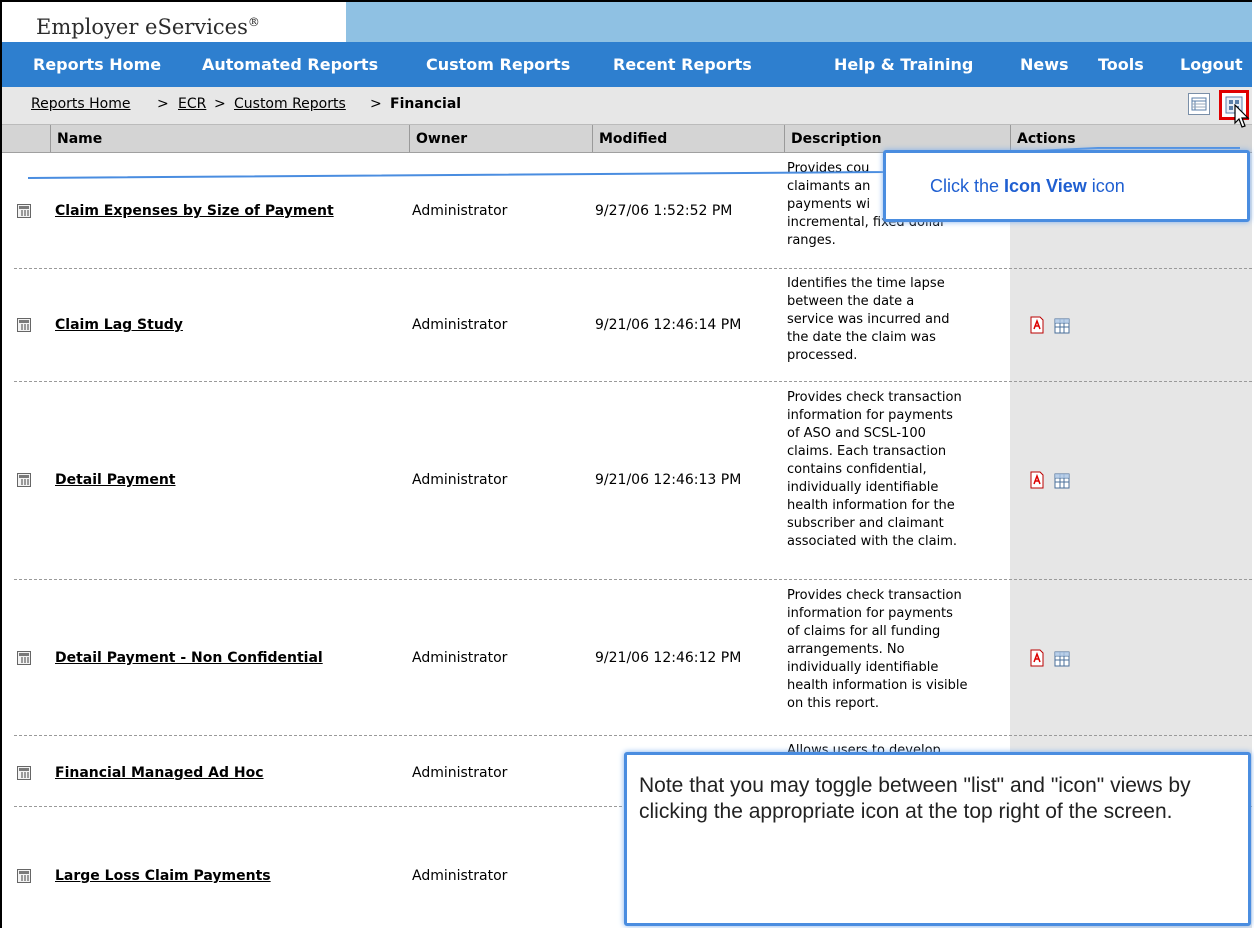 This screenshot has height=928, width=1254. Describe the element at coordinates (1121, 64) in the screenshot. I see `nav-tools: Tools` at that location.